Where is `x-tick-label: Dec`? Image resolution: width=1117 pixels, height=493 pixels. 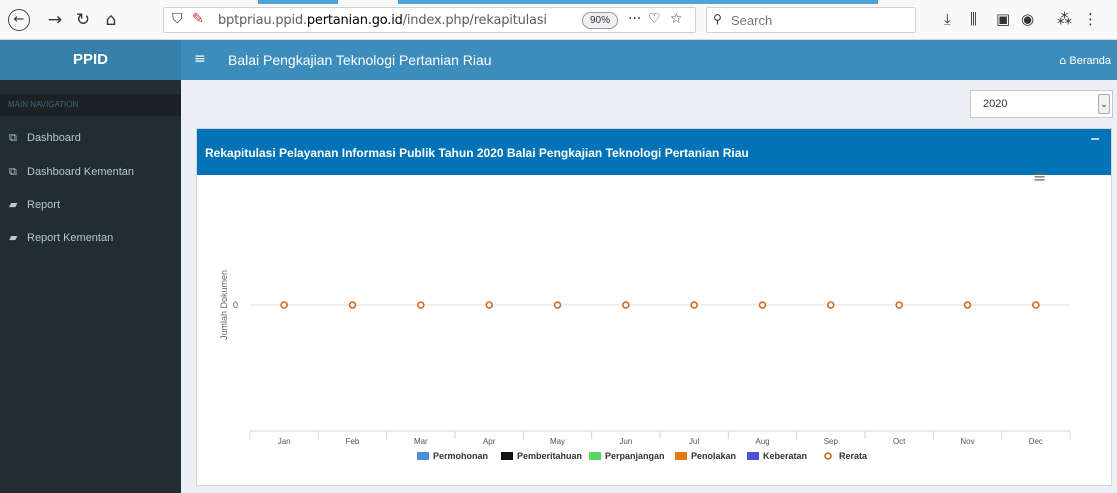 x-tick-label: Dec is located at coordinates (1036, 441).